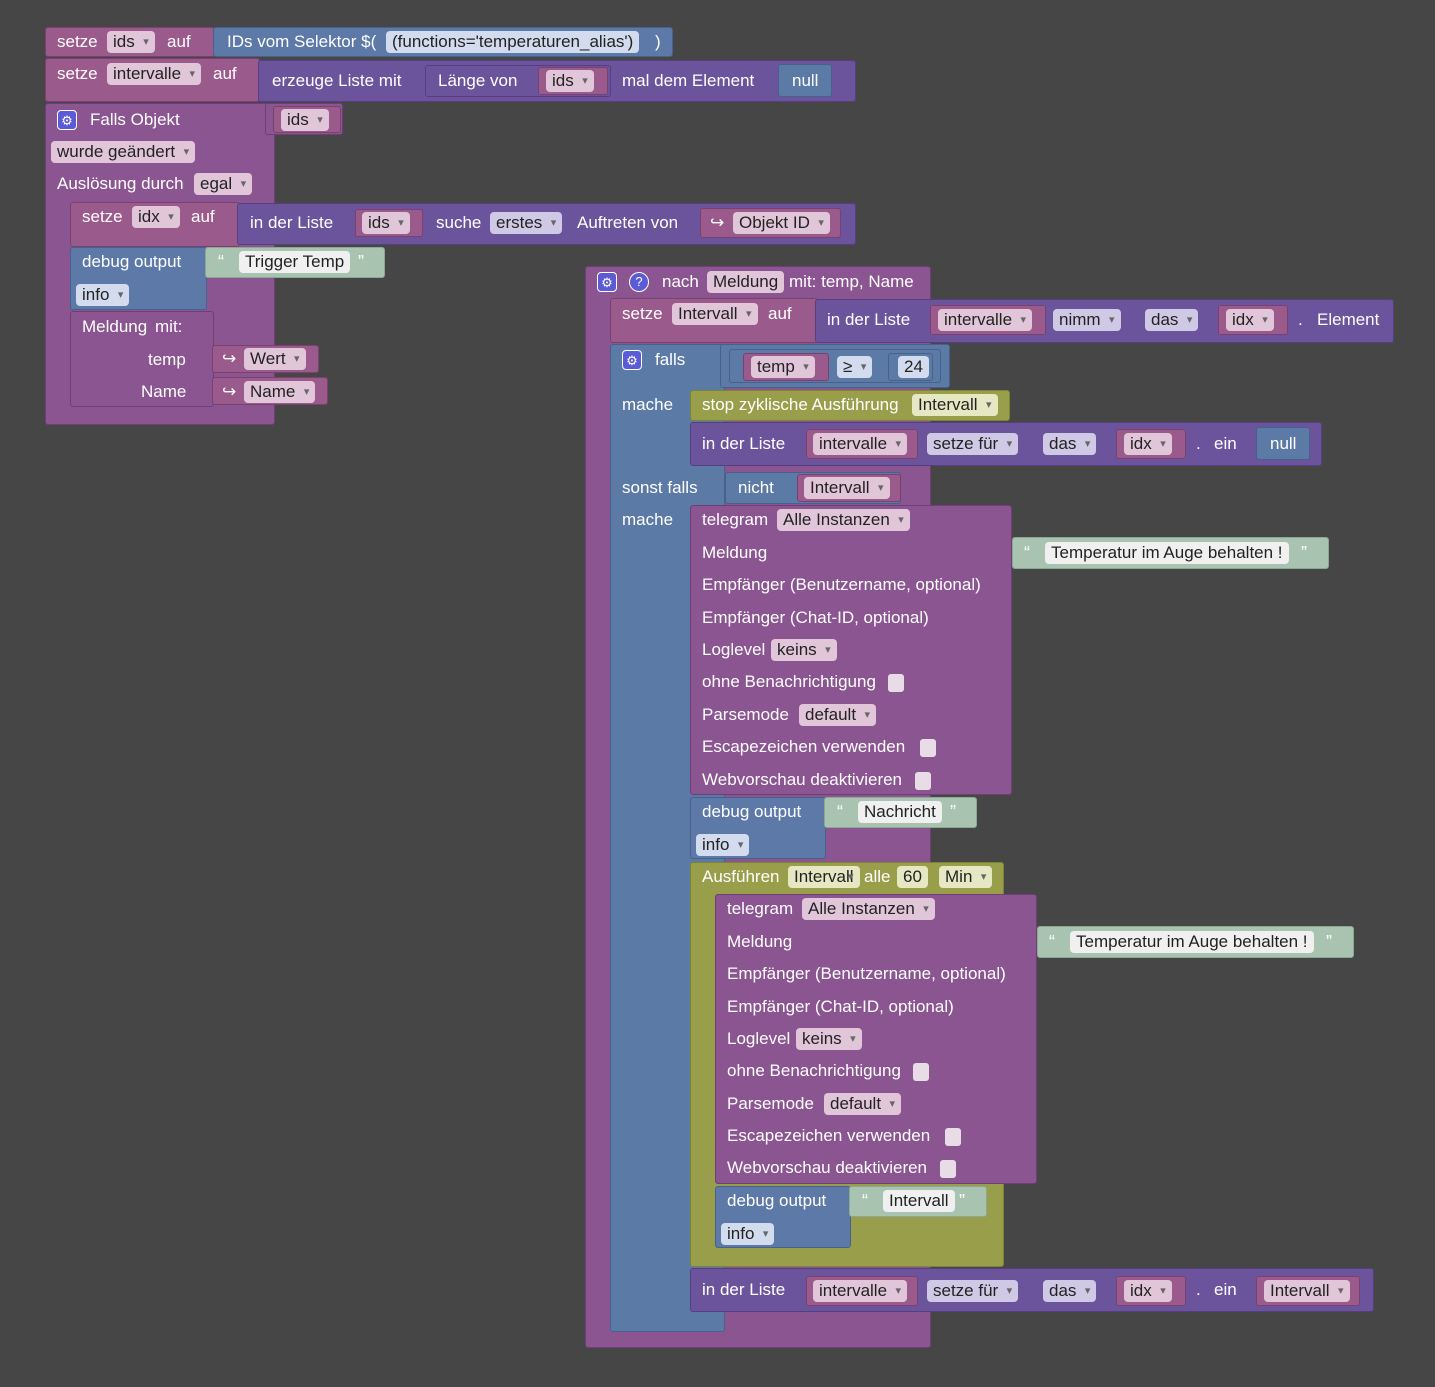 This screenshot has width=1435, height=1387. Describe the element at coordinates (851, 281) in the screenshot. I see `function-params-label: mit: temp, Name` at that location.